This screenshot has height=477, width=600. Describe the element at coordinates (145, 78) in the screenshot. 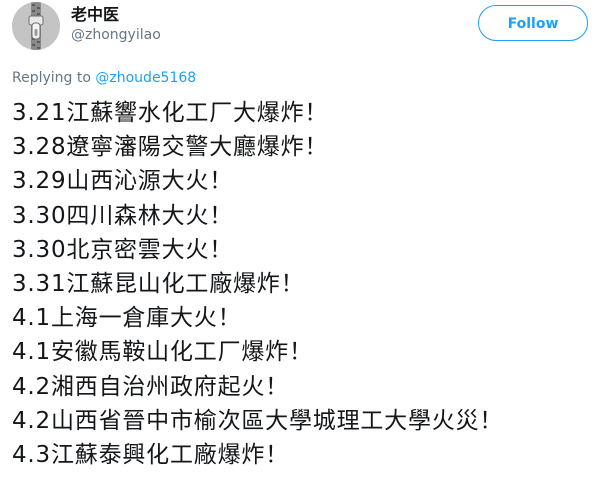

I see `replying-to-handle-link: @zhoude5168` at that location.